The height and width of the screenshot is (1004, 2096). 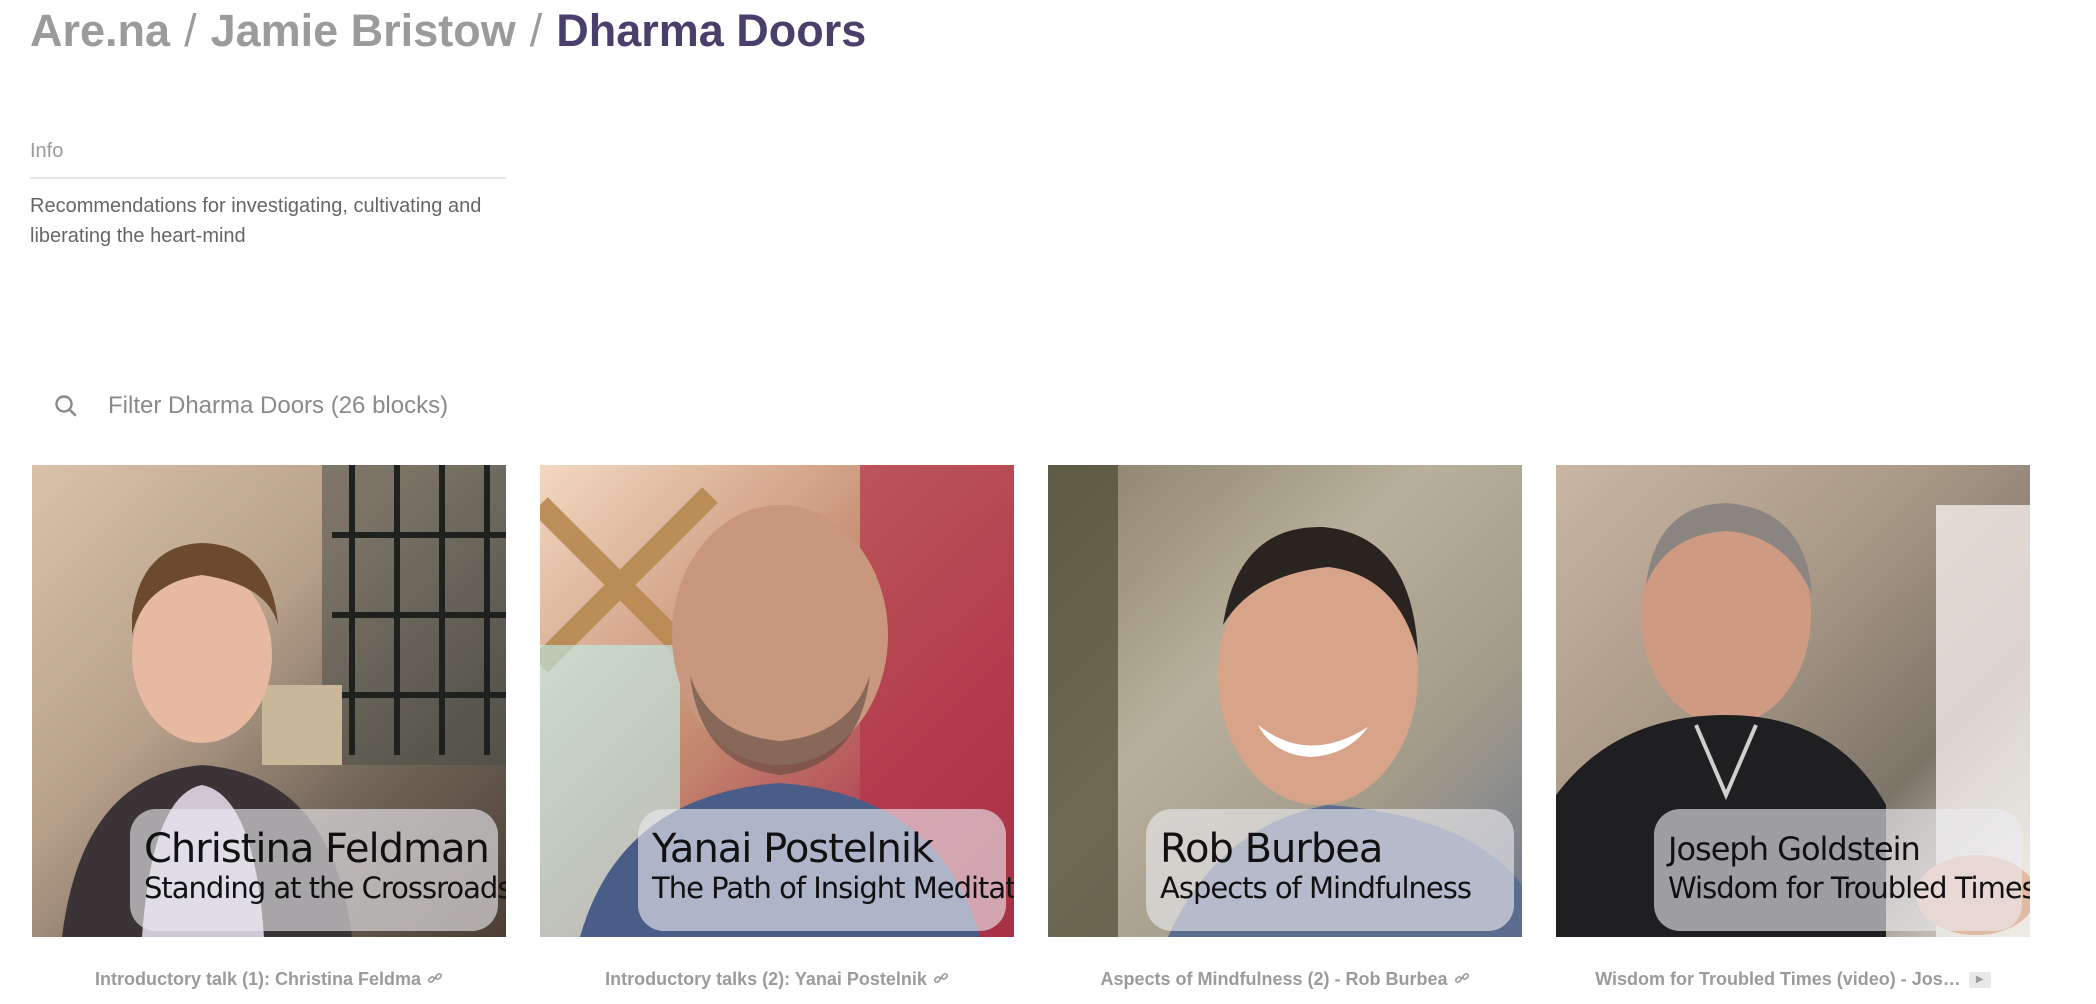 I want to click on block-title: Introductory talks (2): Yanai Postelnik, so click(x=766, y=979).